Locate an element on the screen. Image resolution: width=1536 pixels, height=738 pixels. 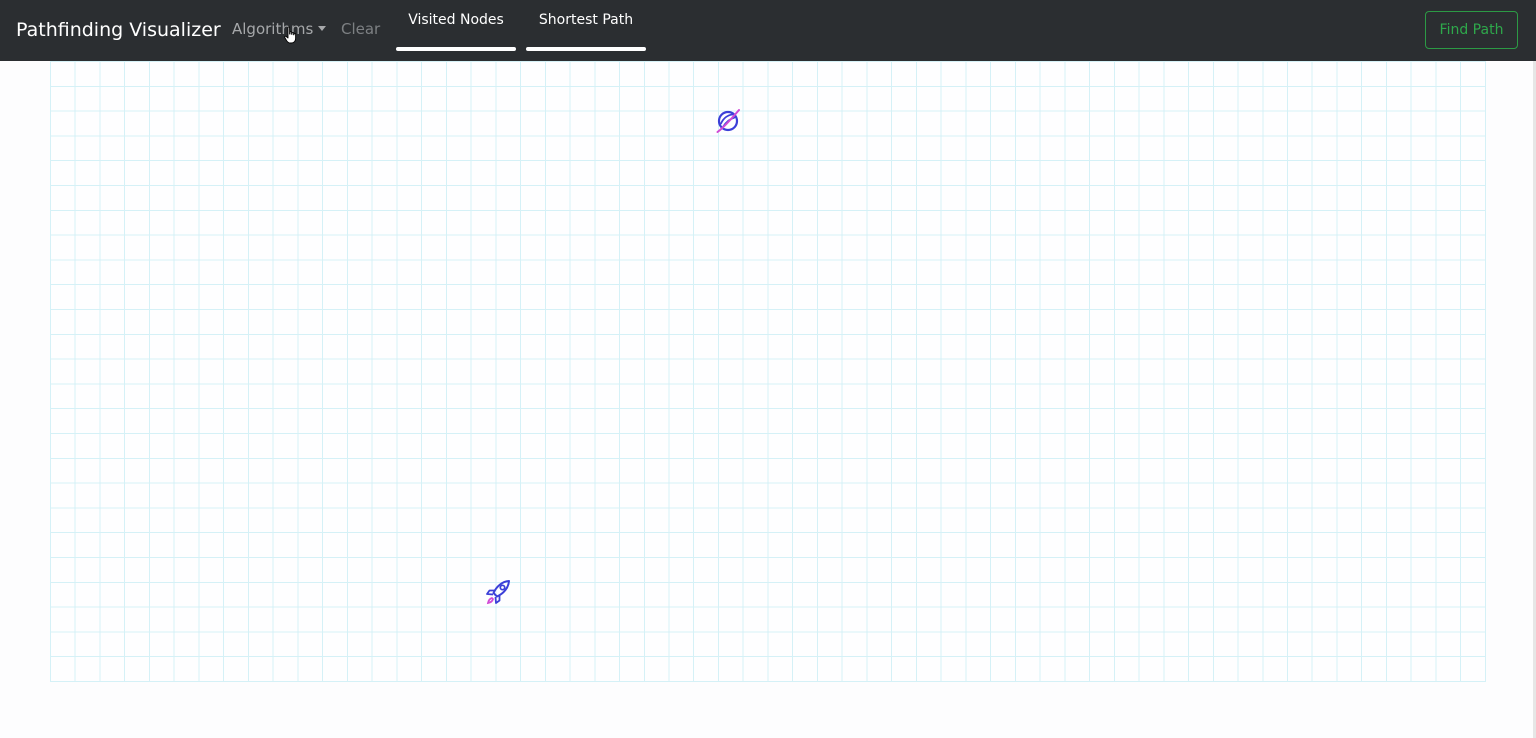
caret-down-icon is located at coordinates (322, 28).